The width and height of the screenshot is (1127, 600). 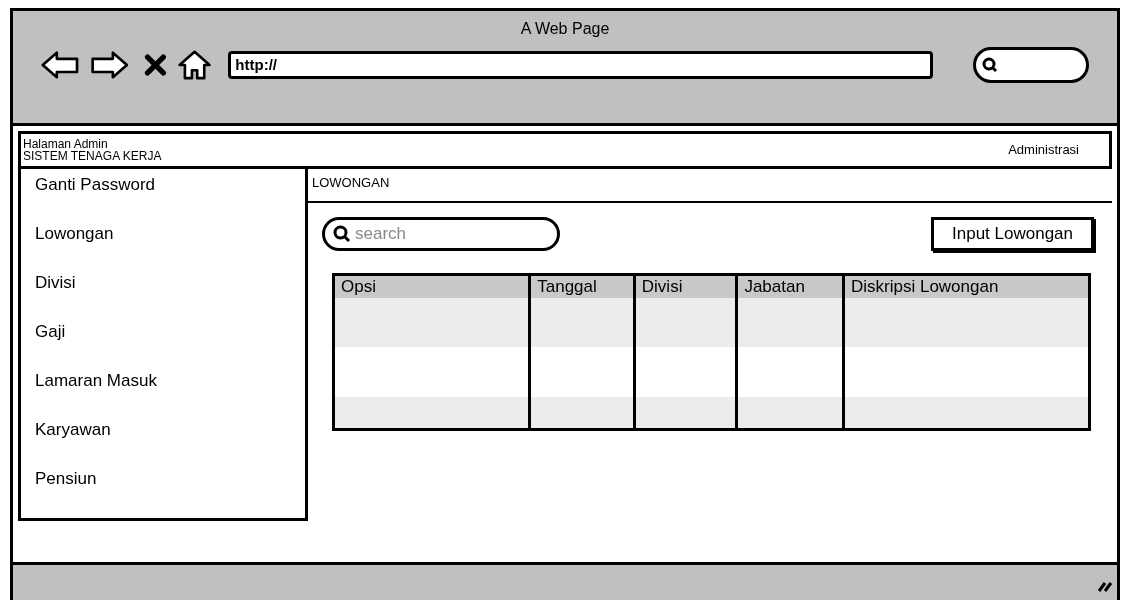 I want to click on back-arrow-icon, so click(x=60, y=65).